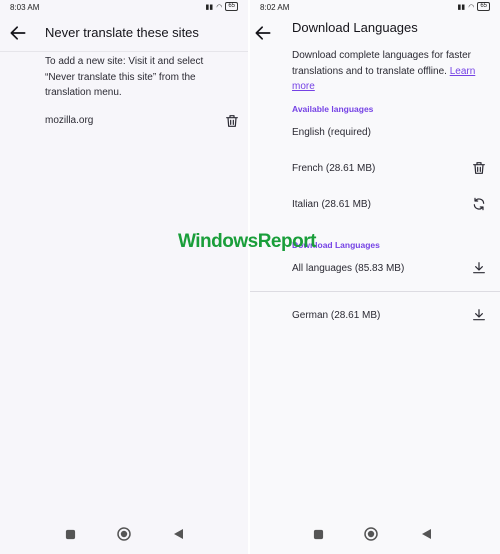 This screenshot has height=554, width=500. What do you see at coordinates (355, 27) in the screenshot?
I see `page-title: Download Languages` at bounding box center [355, 27].